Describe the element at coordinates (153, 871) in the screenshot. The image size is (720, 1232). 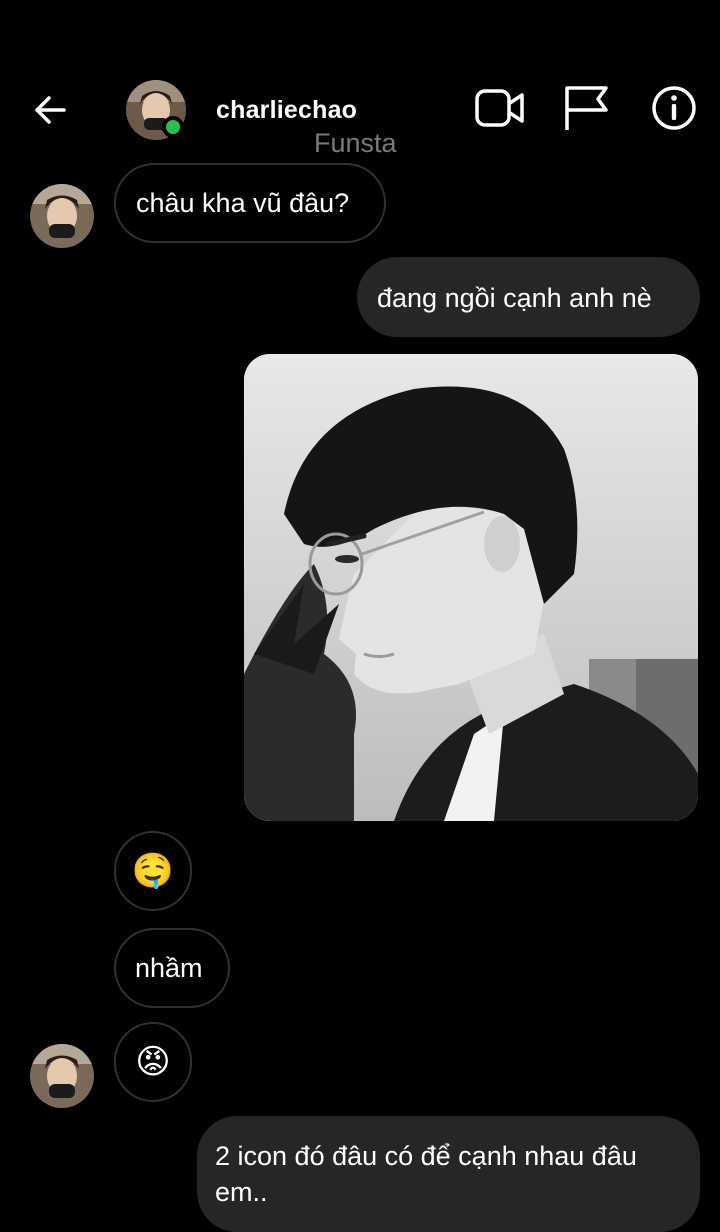
I see `emoji-message: 🤤` at that location.